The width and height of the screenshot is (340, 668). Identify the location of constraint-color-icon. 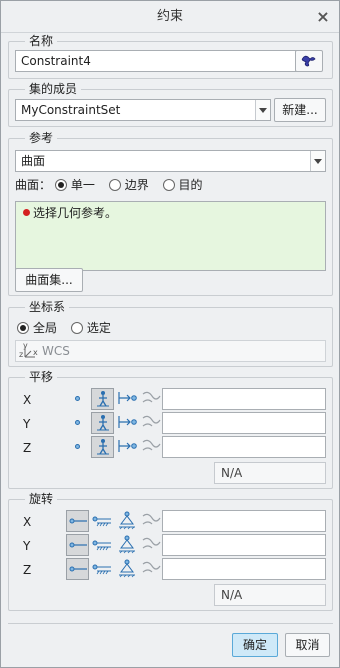
(308, 61).